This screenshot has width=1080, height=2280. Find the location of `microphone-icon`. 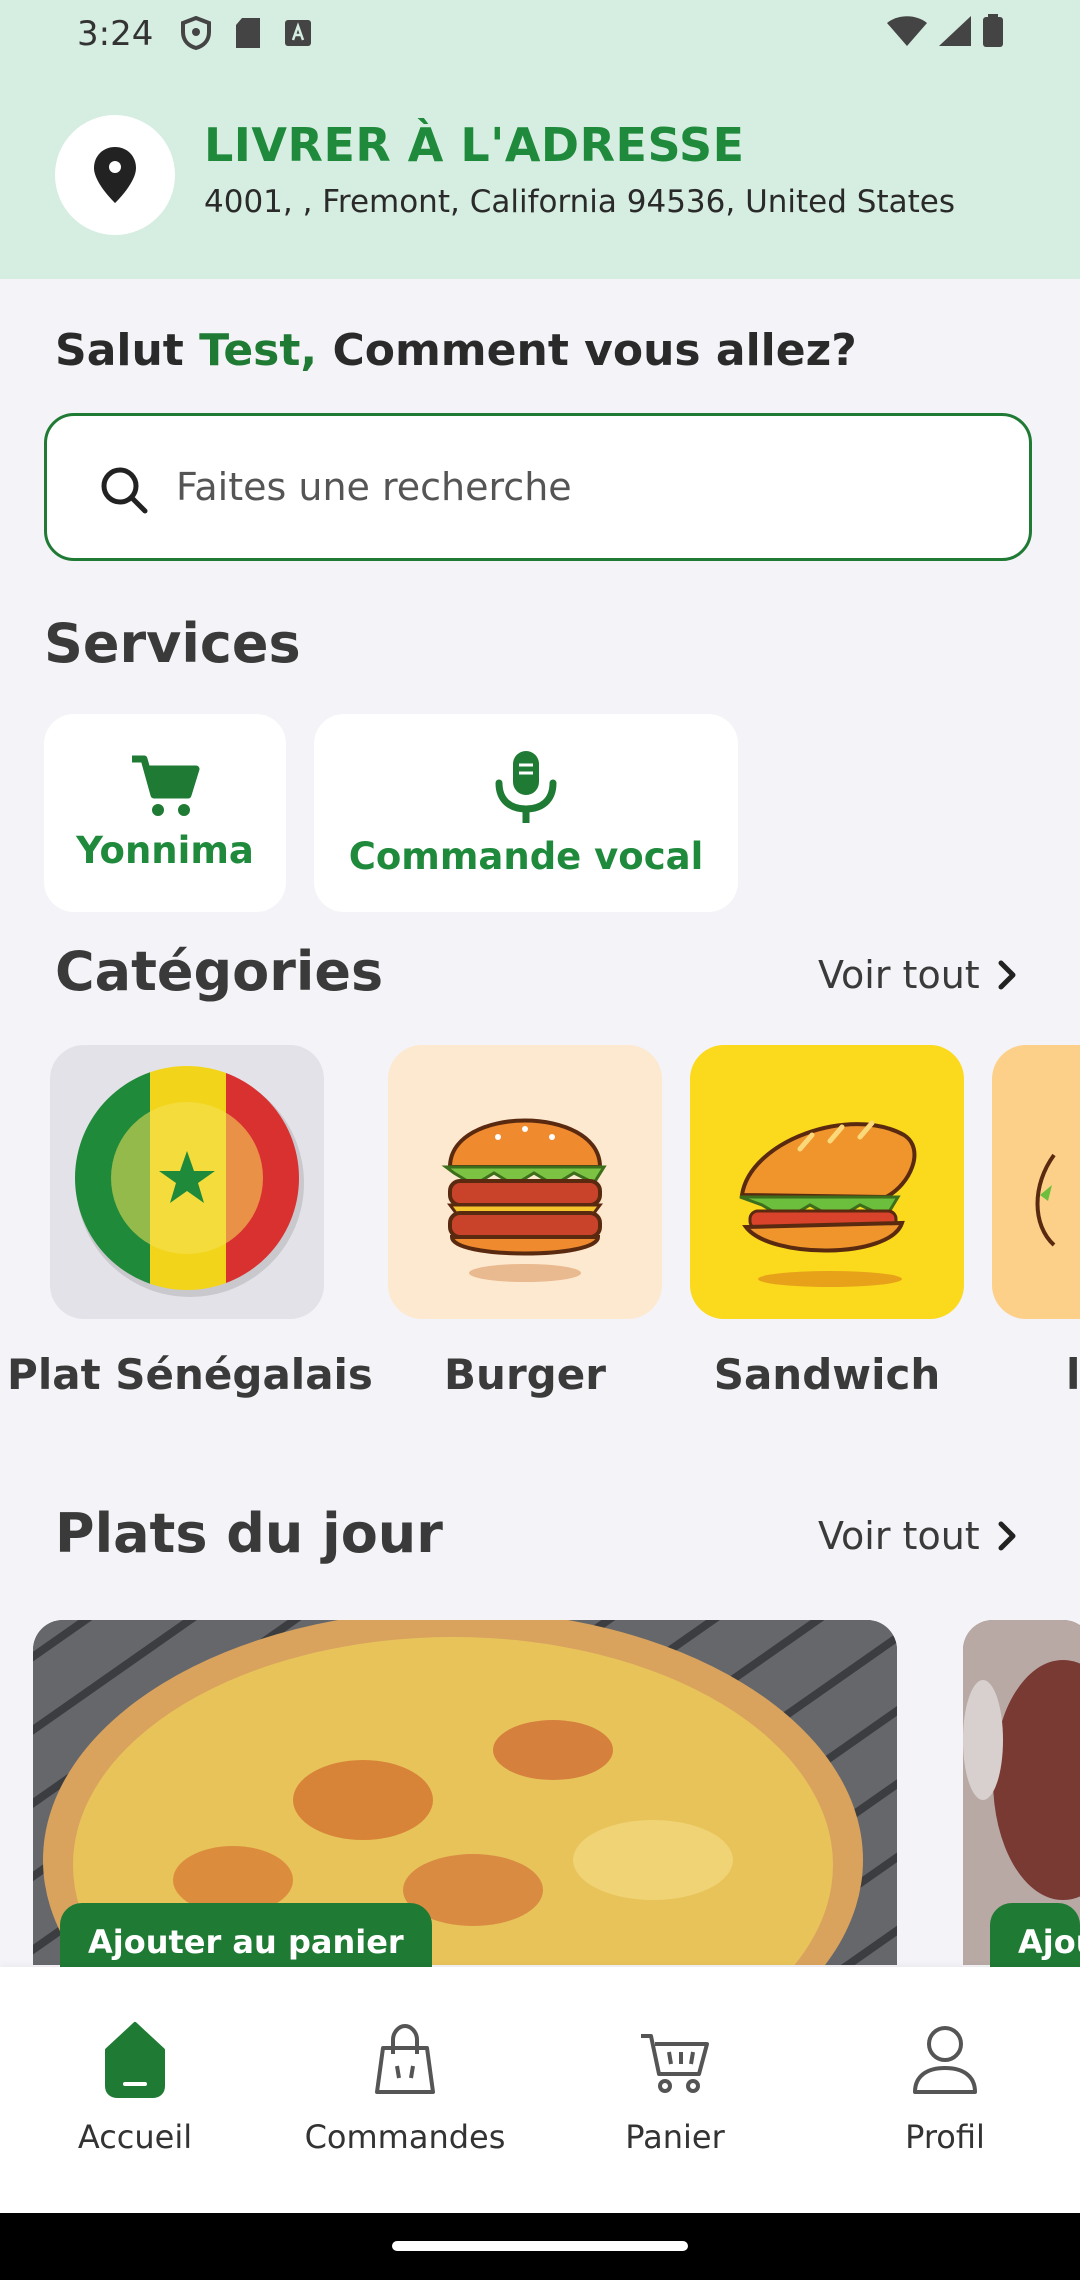

microphone-icon is located at coordinates (526, 786).